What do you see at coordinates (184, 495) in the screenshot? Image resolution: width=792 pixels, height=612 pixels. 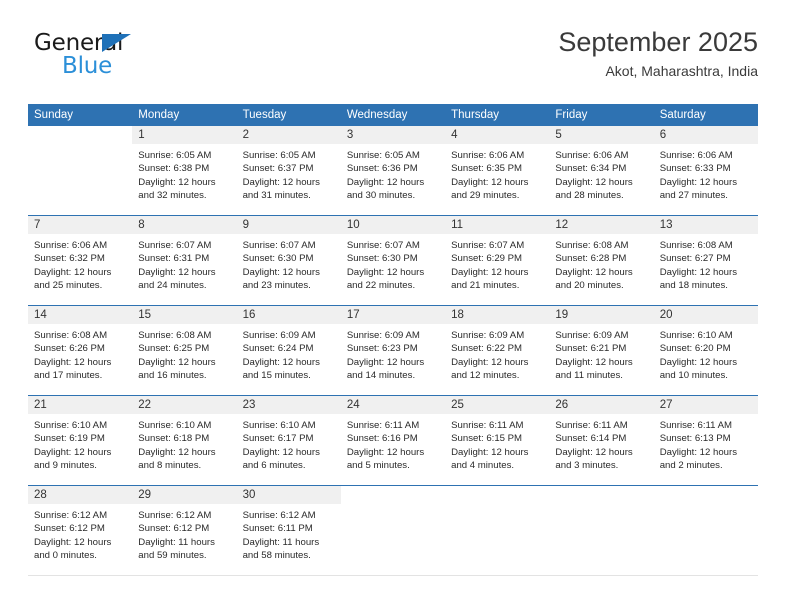 I see `day-number: 29` at bounding box center [184, 495].